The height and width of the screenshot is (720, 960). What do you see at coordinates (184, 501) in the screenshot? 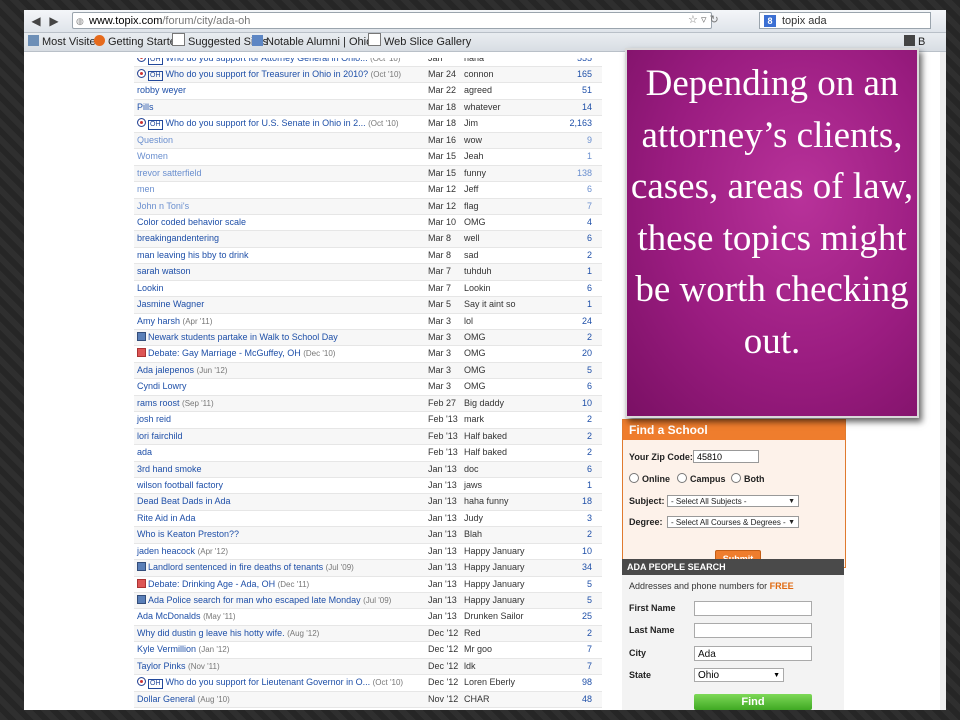
I see `topic-link: Dead Beat Dads in Ada` at bounding box center [184, 501].